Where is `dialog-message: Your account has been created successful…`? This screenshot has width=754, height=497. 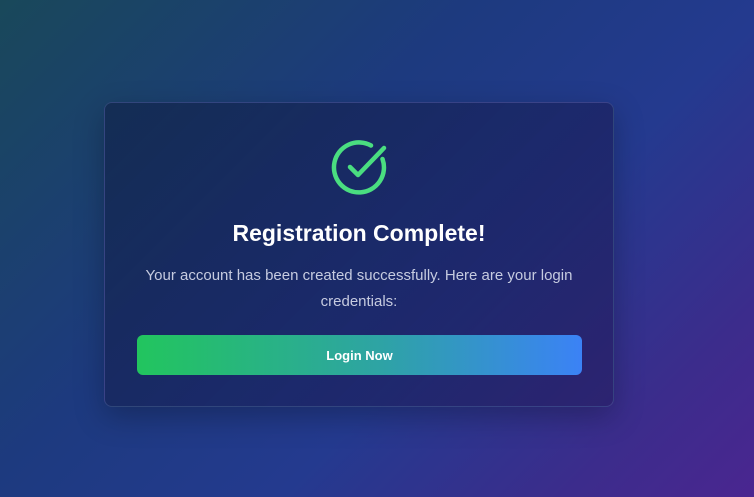
dialog-message: Your account has been created successful… is located at coordinates (359, 288).